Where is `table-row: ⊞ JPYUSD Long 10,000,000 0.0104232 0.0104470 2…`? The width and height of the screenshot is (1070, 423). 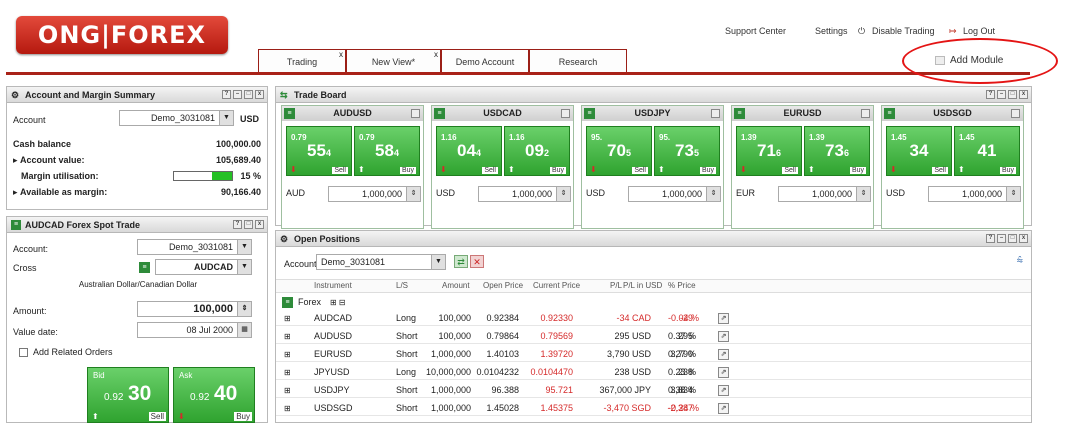
table-row: ⊞ JPYUSD Long 10,000,000 0.0104232 0.0104470 2… is located at coordinates (653, 372).